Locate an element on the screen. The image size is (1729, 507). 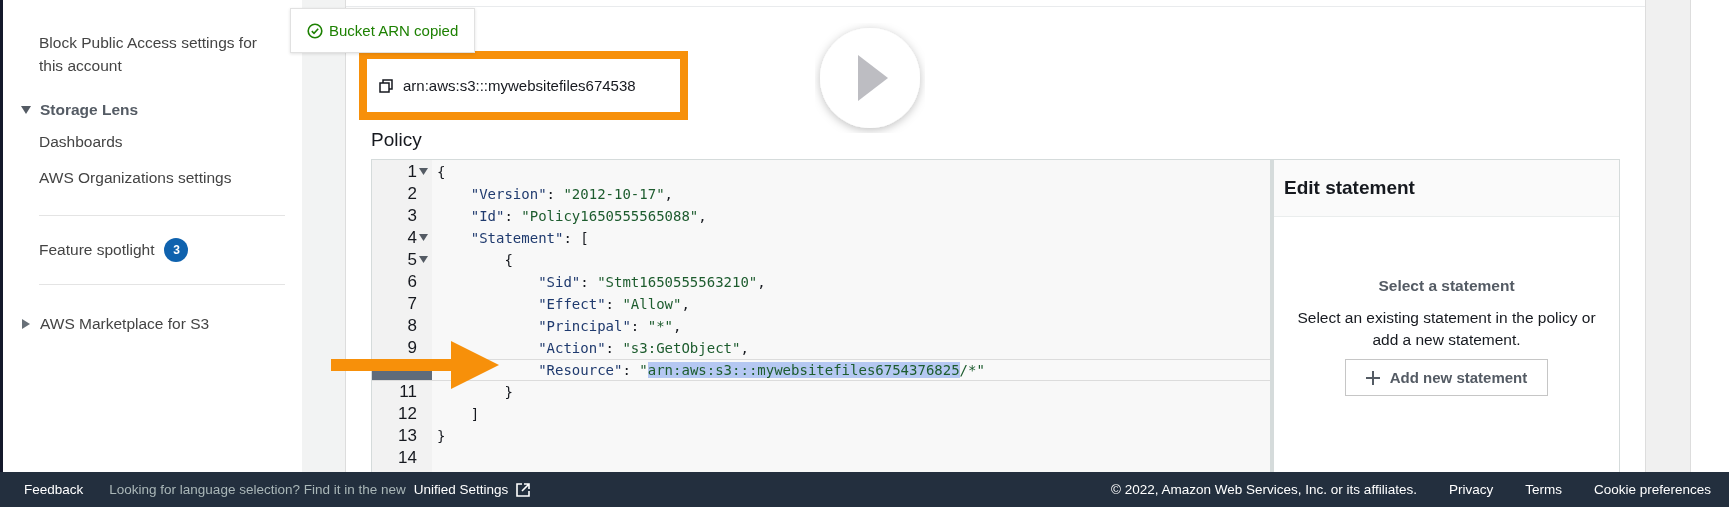
expanded-caret-icon is located at coordinates (26, 110).